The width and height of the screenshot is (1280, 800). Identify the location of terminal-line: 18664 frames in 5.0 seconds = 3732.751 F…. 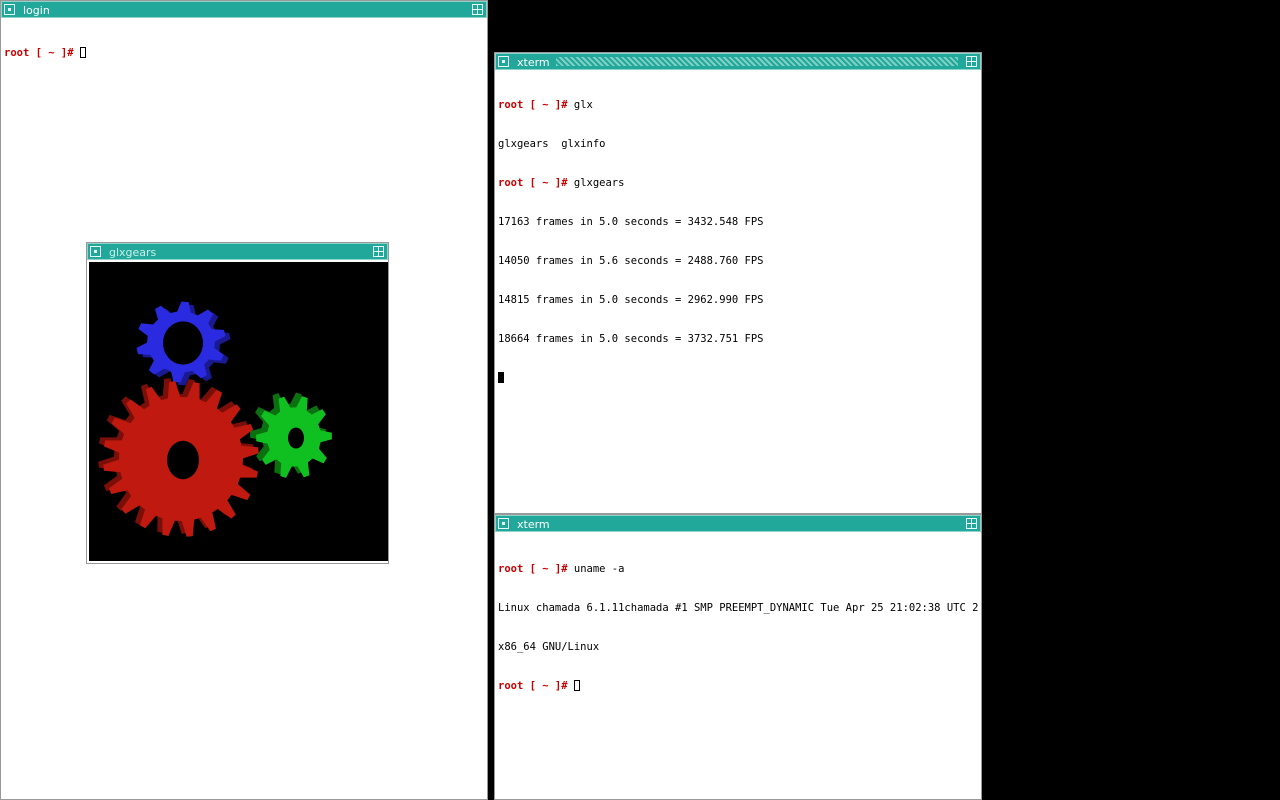
(738, 339).